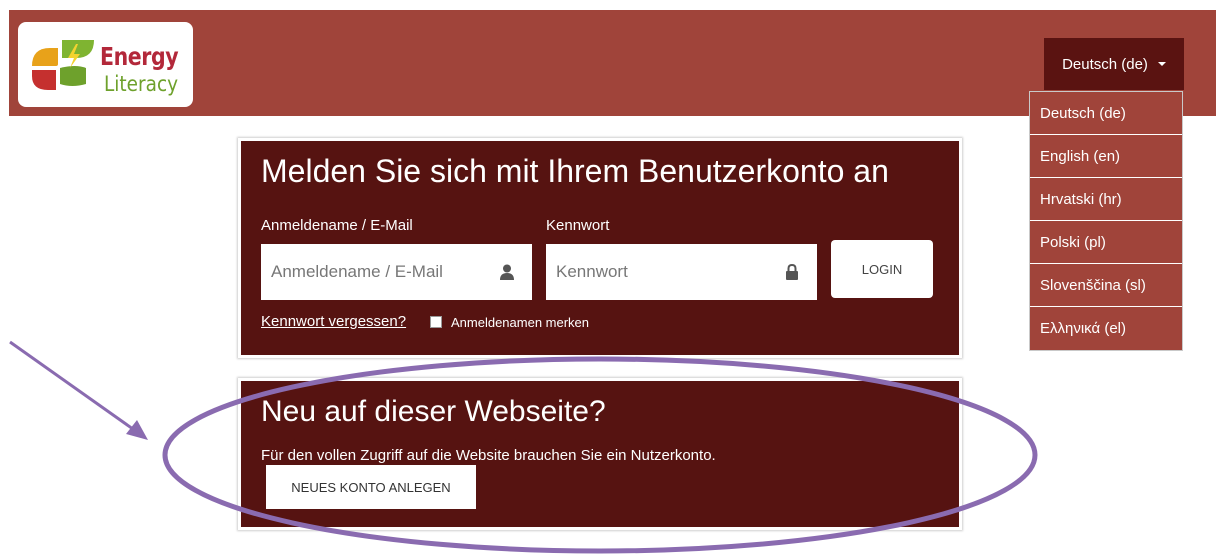 The height and width of the screenshot is (558, 1216). Describe the element at coordinates (137, 430) in the screenshot. I see `annotation-arrow-head` at that location.